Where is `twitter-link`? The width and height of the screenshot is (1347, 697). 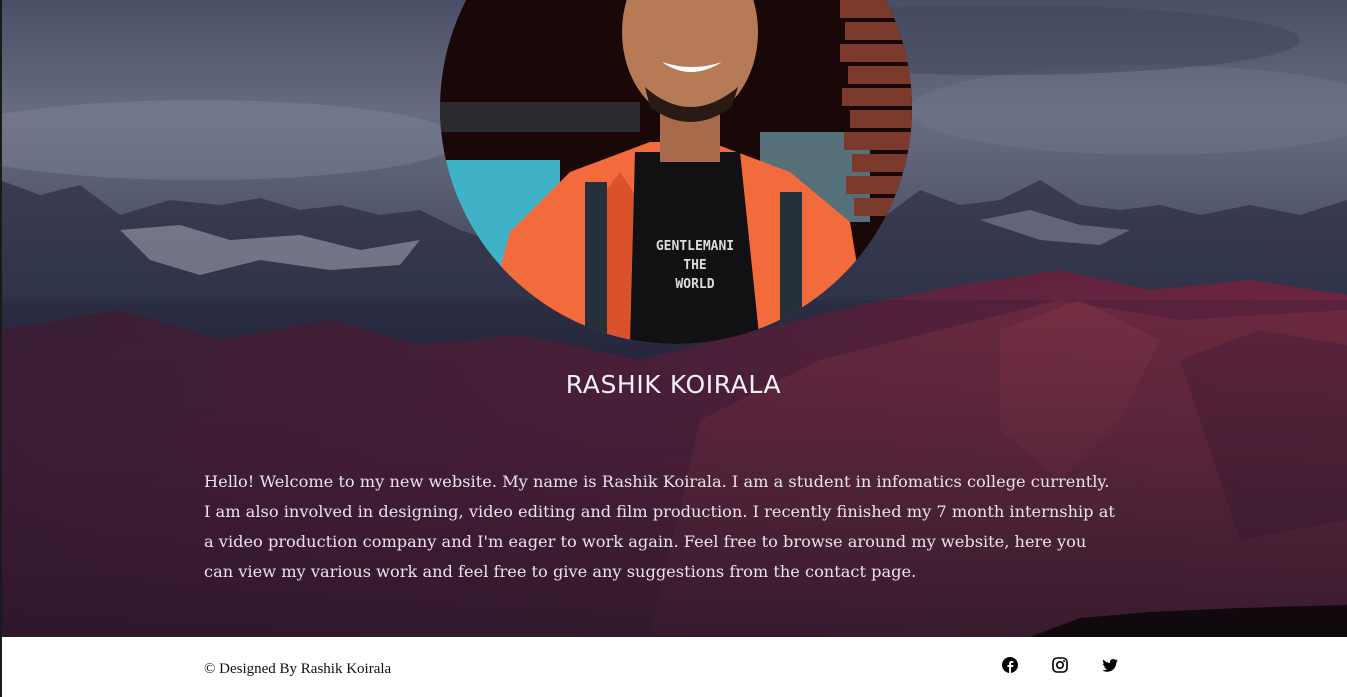 twitter-link is located at coordinates (1110, 665).